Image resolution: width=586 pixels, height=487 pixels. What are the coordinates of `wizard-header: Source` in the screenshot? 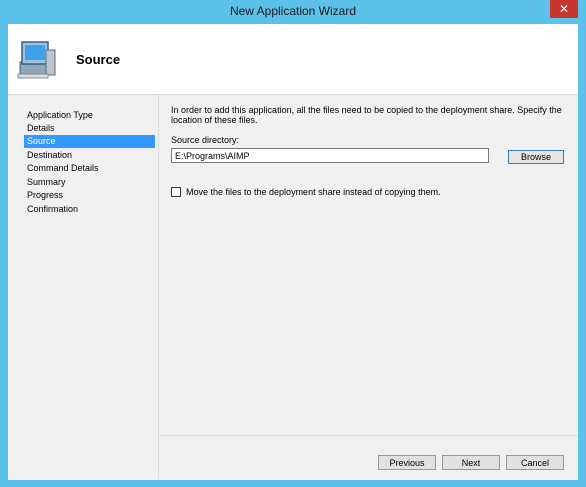 It's located at (293, 59).